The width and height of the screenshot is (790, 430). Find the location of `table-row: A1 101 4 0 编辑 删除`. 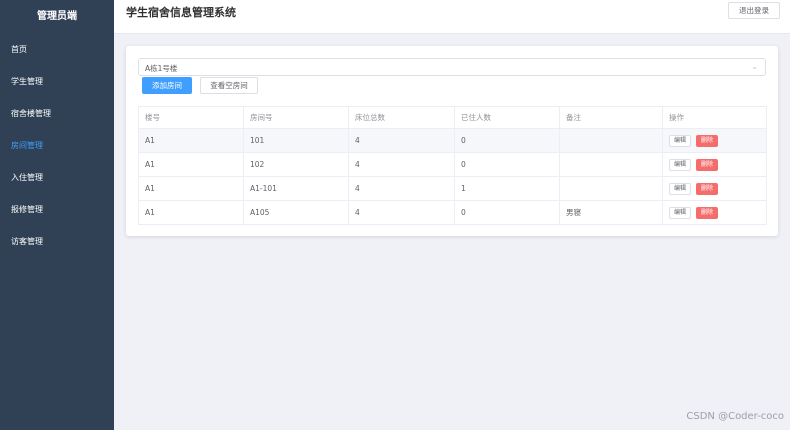

table-row: A1 101 4 0 编辑 删除 is located at coordinates (452, 140).